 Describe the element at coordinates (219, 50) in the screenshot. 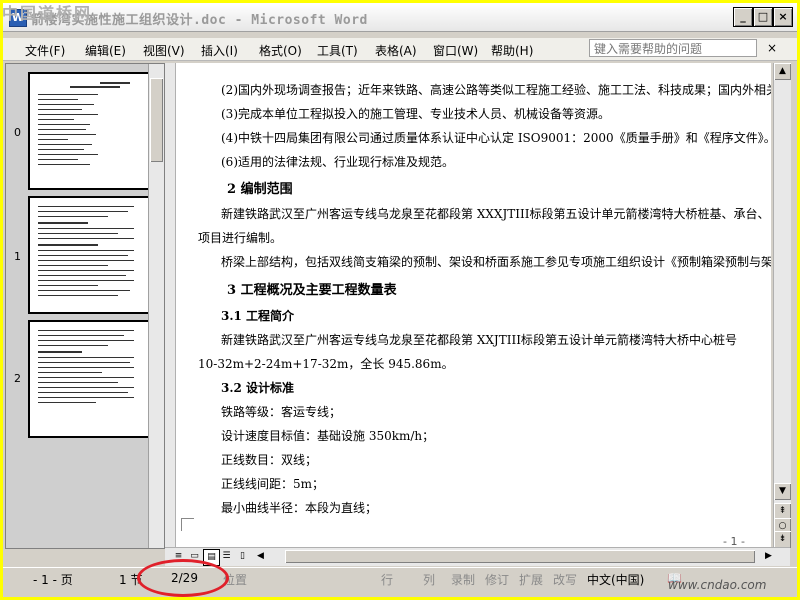

I see `menu-insert: 插入(I)` at that location.